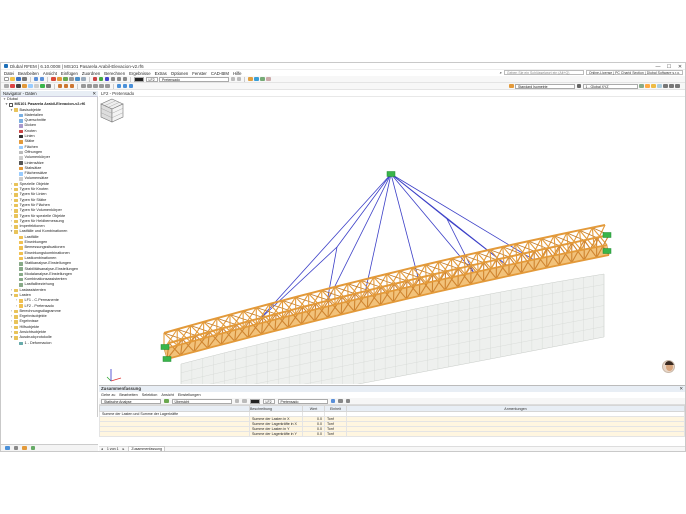  Describe the element at coordinates (108, 395) in the screenshot. I see `summary-menu-gehe-zu: Gehe zu` at that location.